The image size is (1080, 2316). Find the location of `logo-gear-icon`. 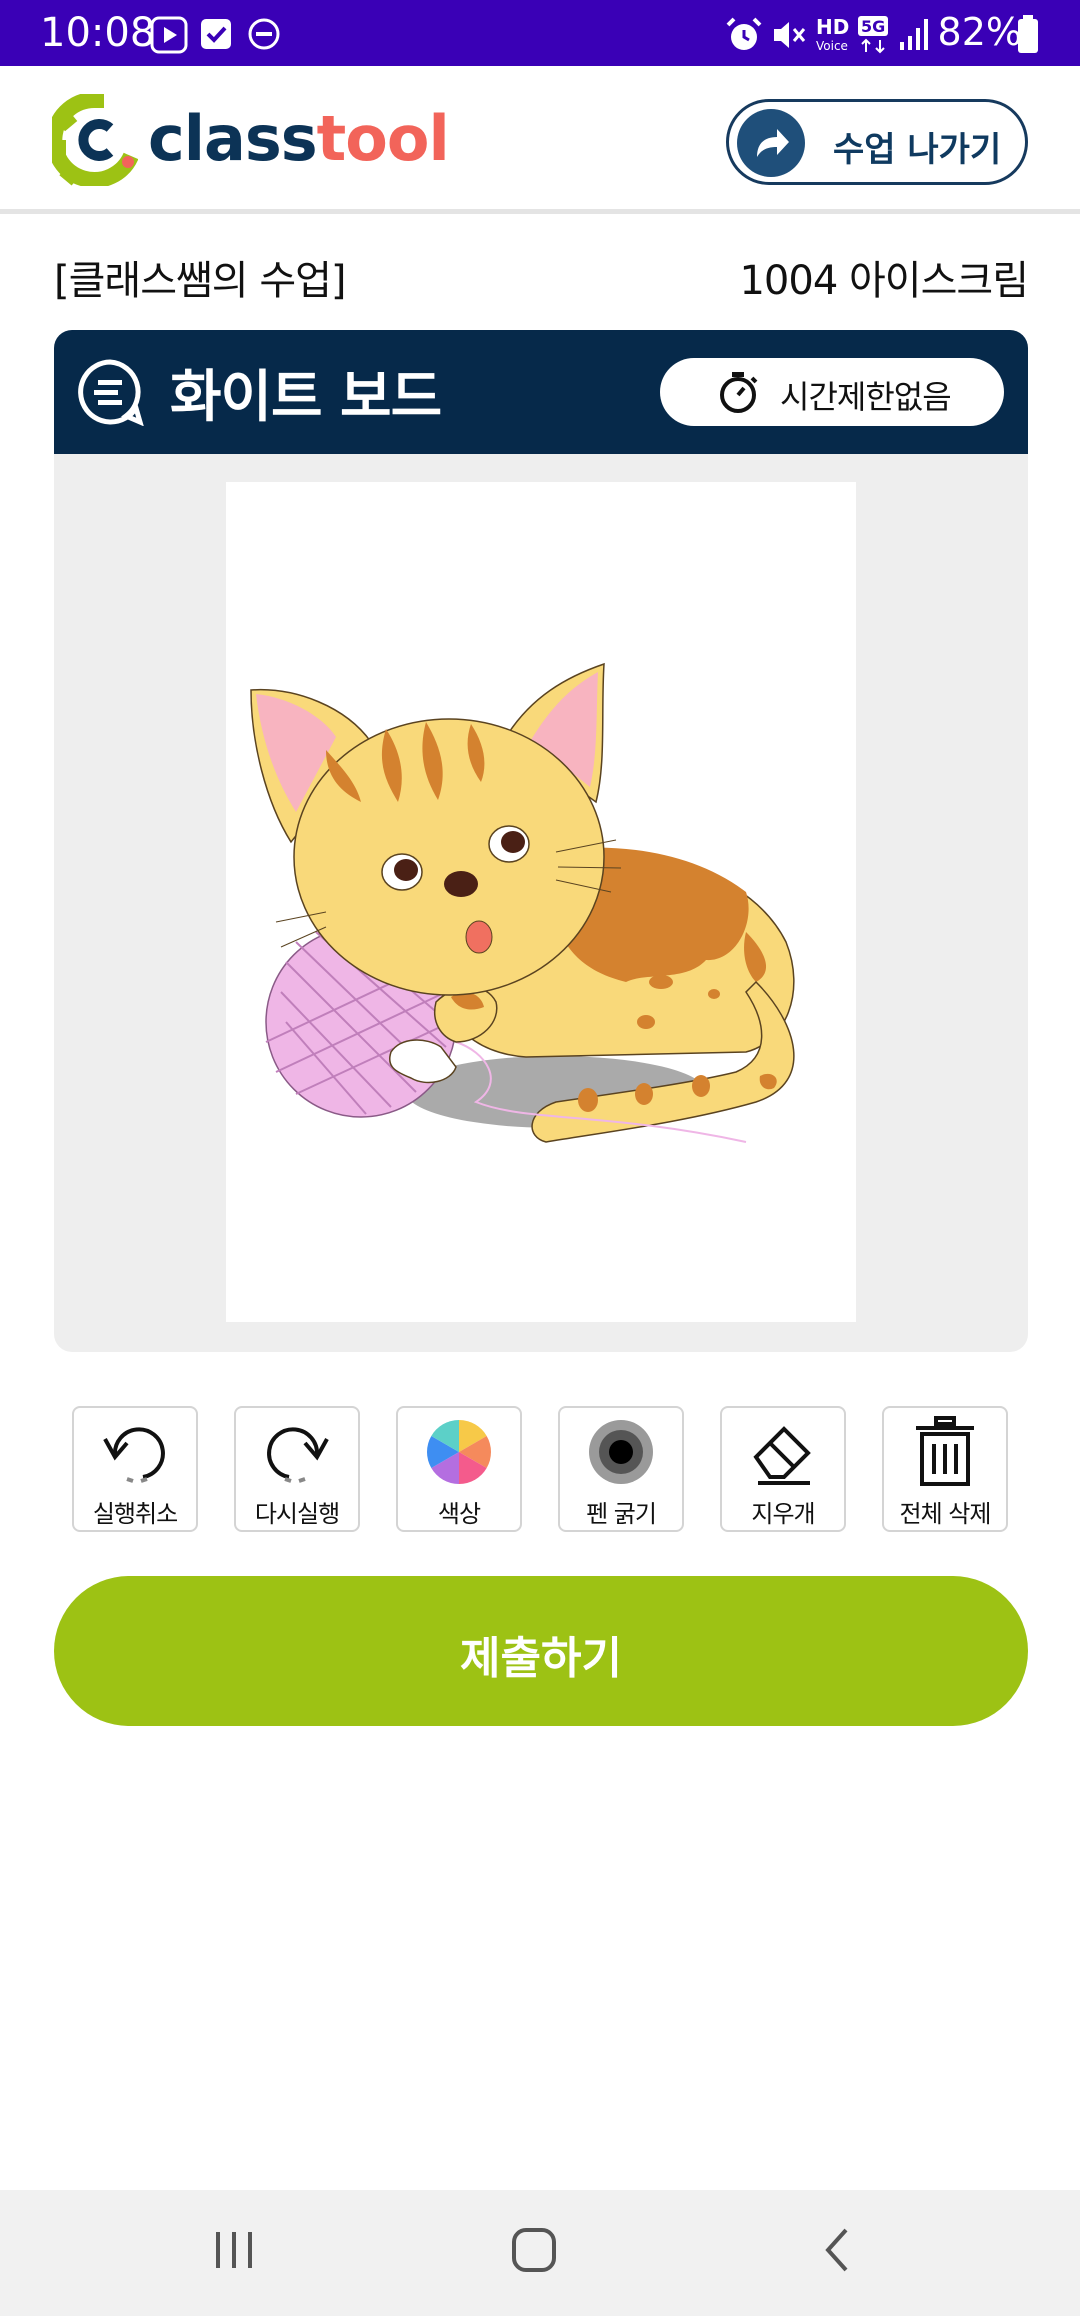

logo-gear-icon is located at coordinates (95, 140).